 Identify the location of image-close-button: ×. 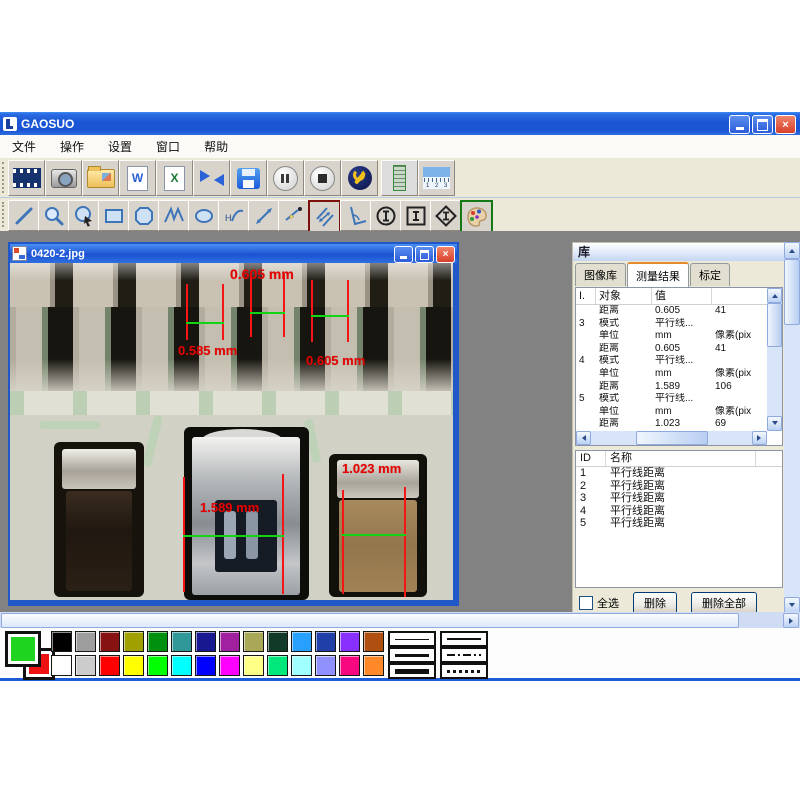
(445, 254).